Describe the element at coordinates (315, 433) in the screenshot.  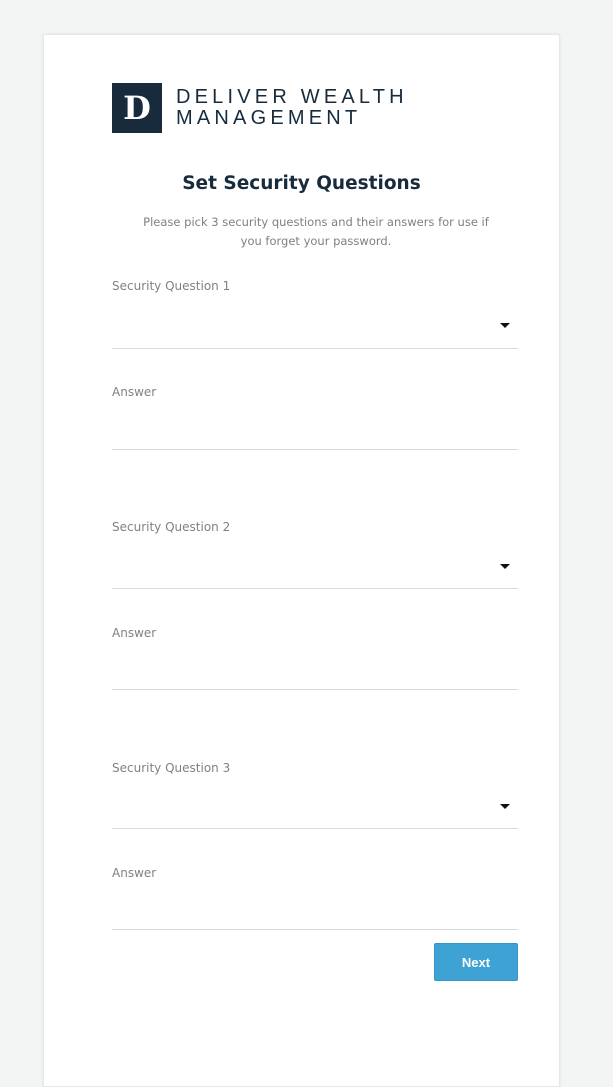
I see `answer-1-input` at that location.